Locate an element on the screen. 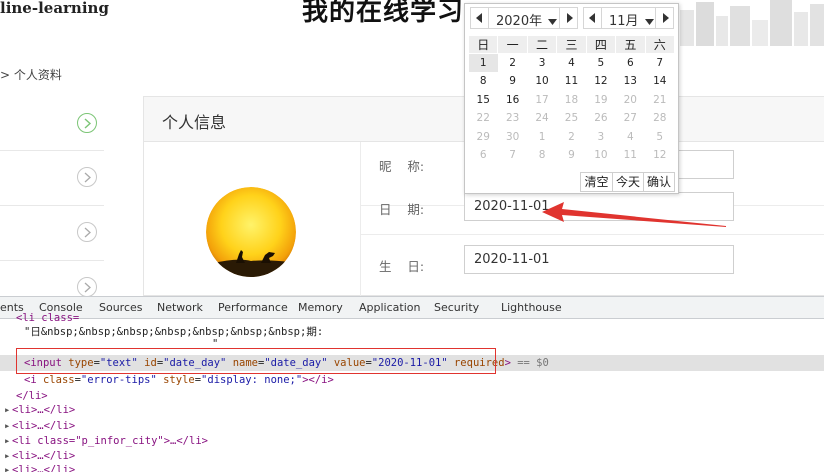 The width and height of the screenshot is (824, 472). next-month-button is located at coordinates (664, 18).